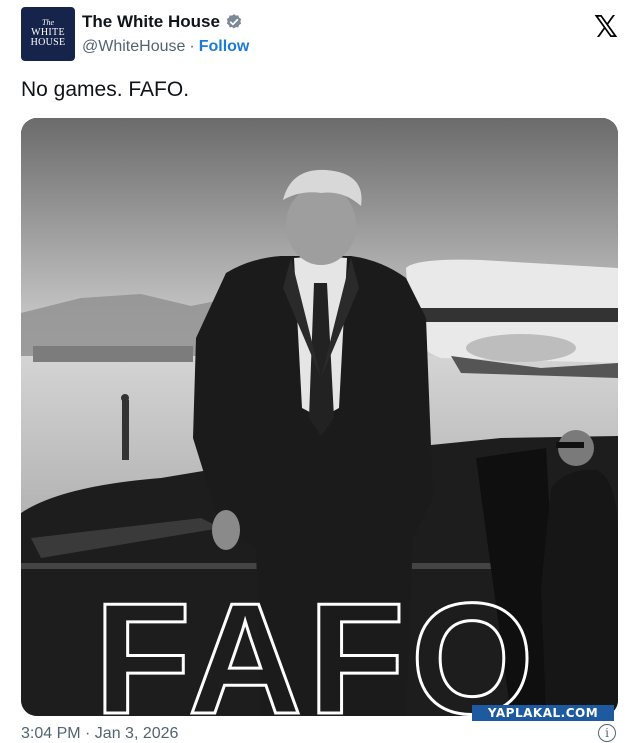 Image resolution: width=640 pixels, height=743 pixels. I want to click on info-icon: i, so click(607, 733).